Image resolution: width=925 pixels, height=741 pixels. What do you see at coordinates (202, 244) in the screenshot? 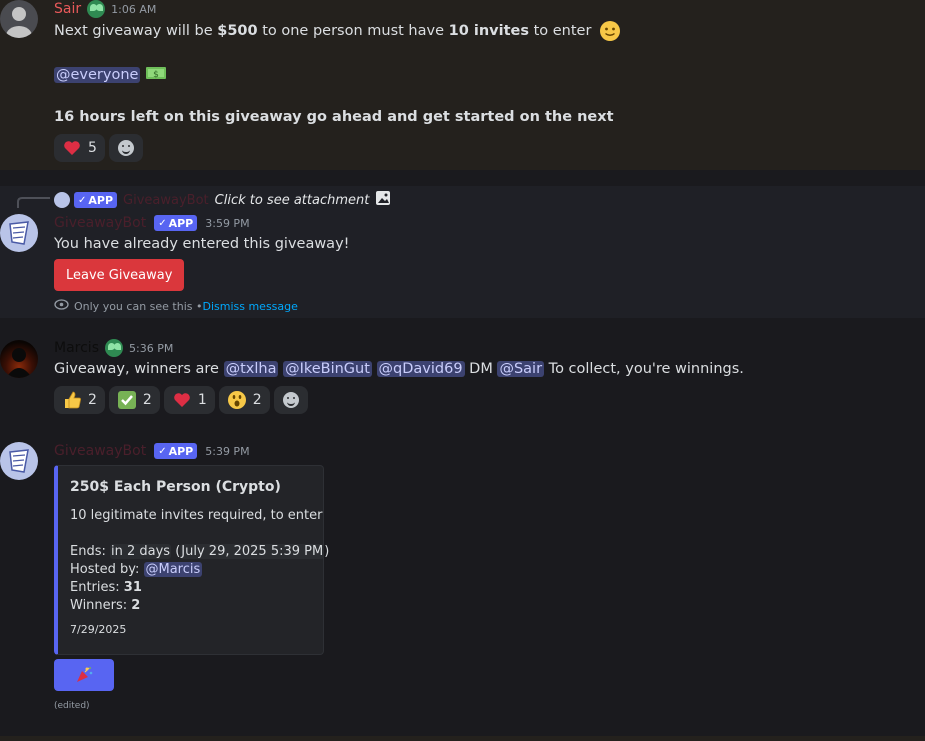
I see `message-text: You have already entered this giveaway!` at bounding box center [202, 244].